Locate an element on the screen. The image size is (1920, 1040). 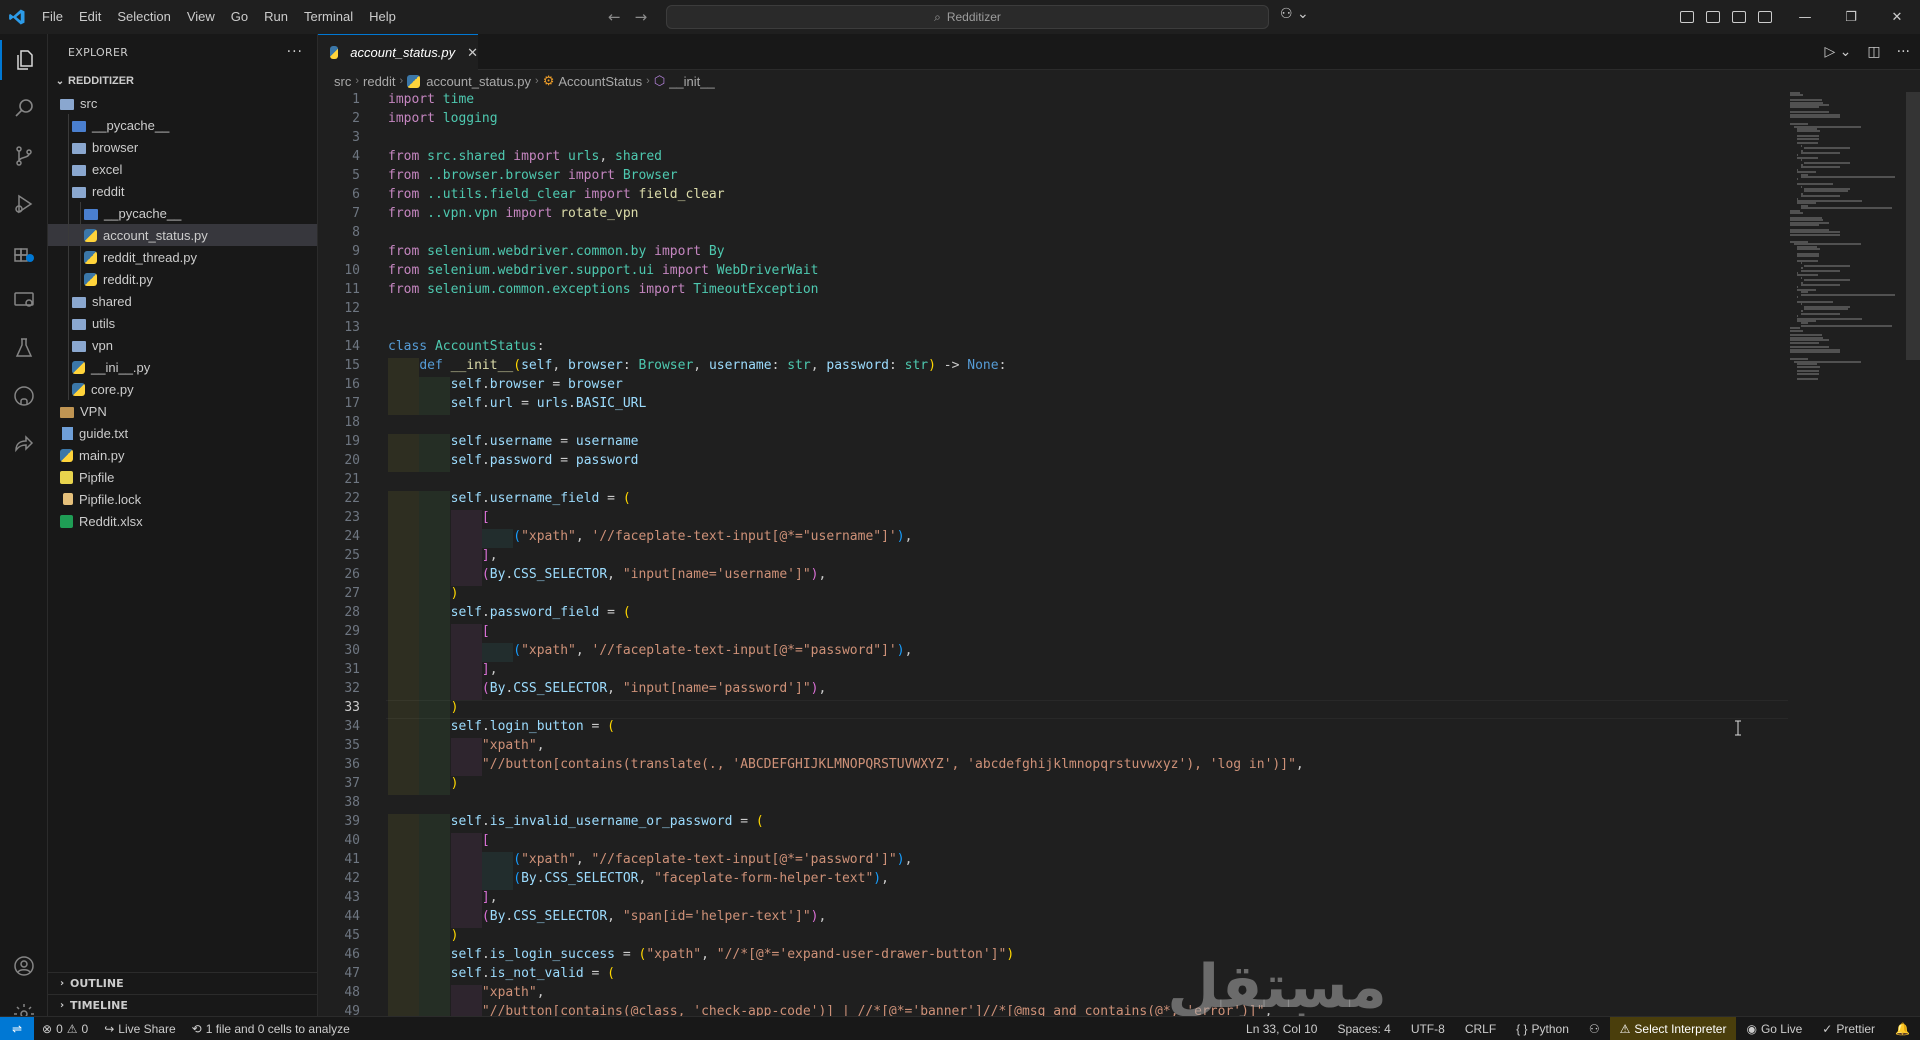
tree-item-label: account_status.py is located at coordinates (155, 235).